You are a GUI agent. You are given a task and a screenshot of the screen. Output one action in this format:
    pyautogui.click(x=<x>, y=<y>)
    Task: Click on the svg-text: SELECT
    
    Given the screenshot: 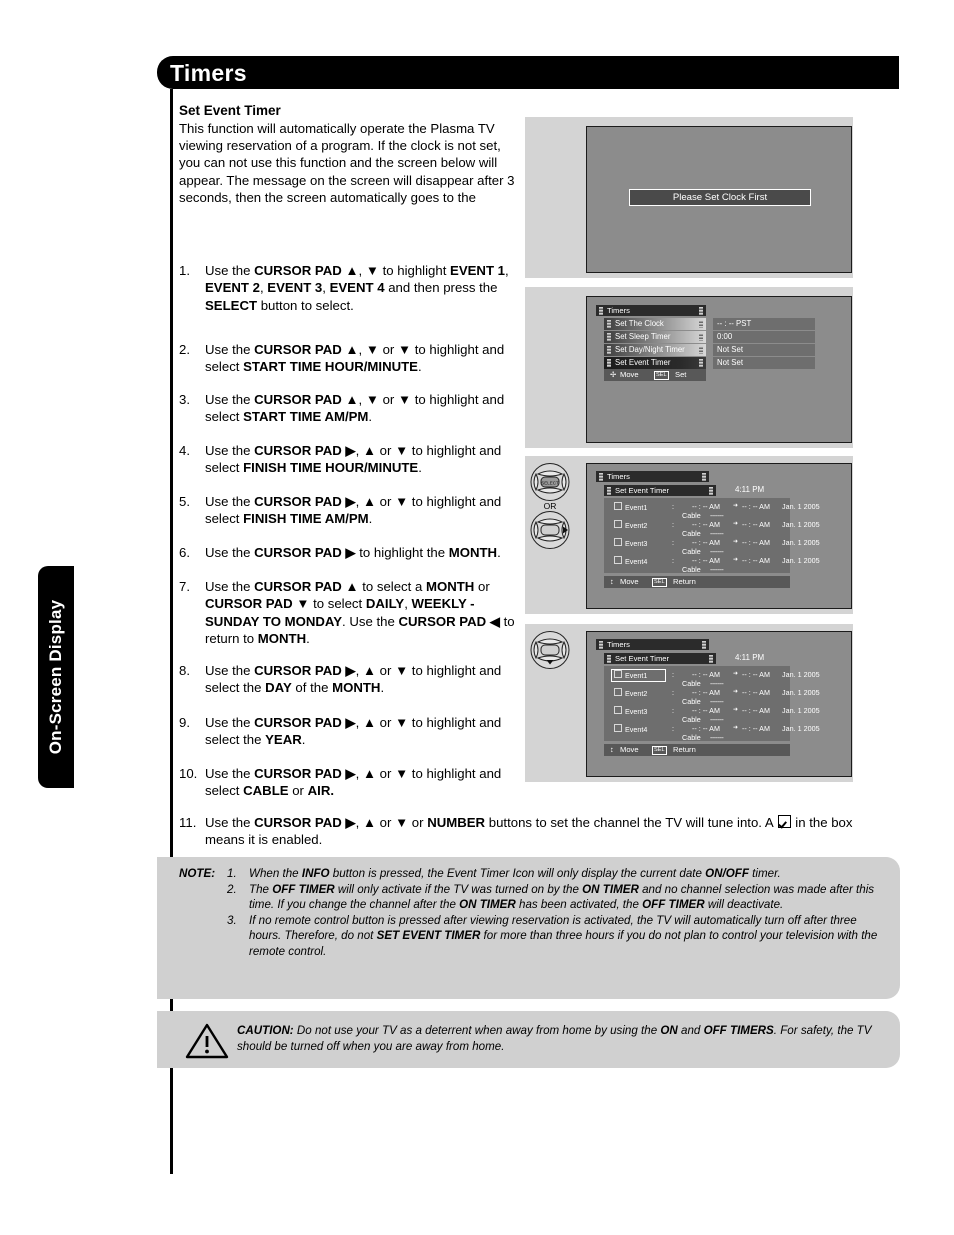 What is the action you would take?
    pyautogui.click(x=550, y=483)
    